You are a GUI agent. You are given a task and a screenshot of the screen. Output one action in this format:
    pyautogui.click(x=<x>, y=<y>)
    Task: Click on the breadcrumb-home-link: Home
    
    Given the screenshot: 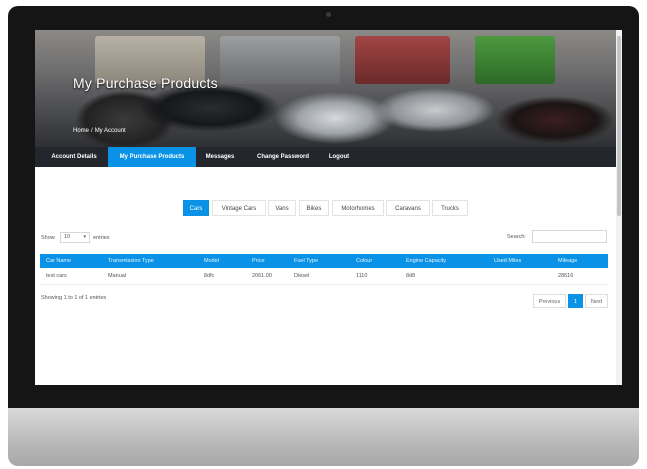 What is the action you would take?
    pyautogui.click(x=81, y=131)
    